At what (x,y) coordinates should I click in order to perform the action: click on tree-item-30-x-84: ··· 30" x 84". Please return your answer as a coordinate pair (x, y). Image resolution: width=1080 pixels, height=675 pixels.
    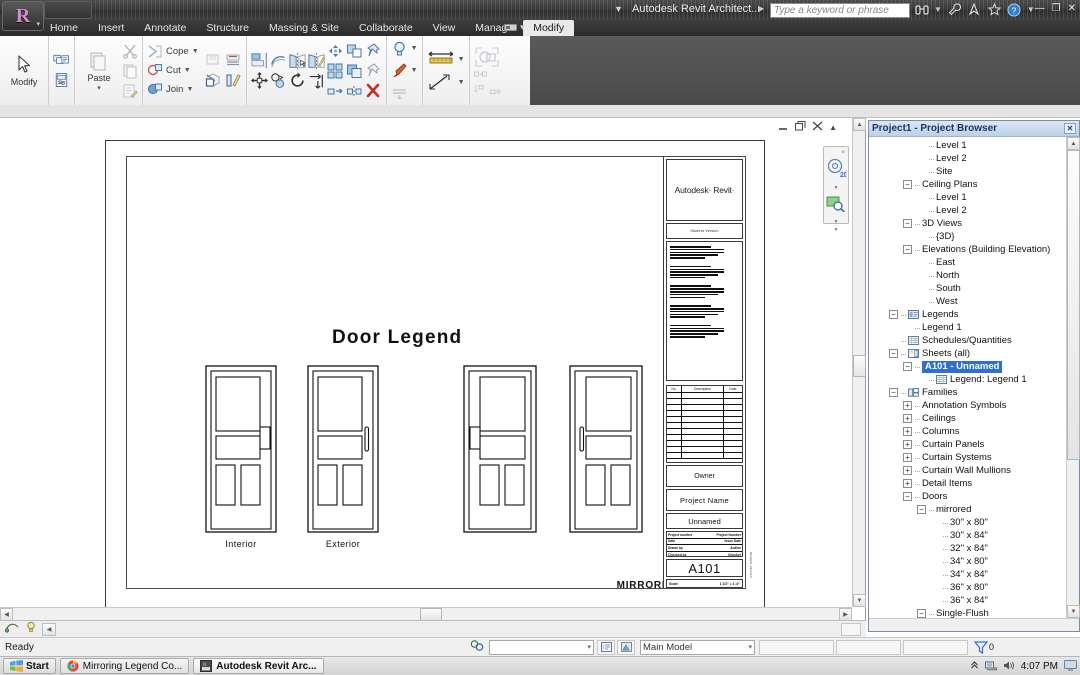
    Looking at the image, I should click on (967, 535).